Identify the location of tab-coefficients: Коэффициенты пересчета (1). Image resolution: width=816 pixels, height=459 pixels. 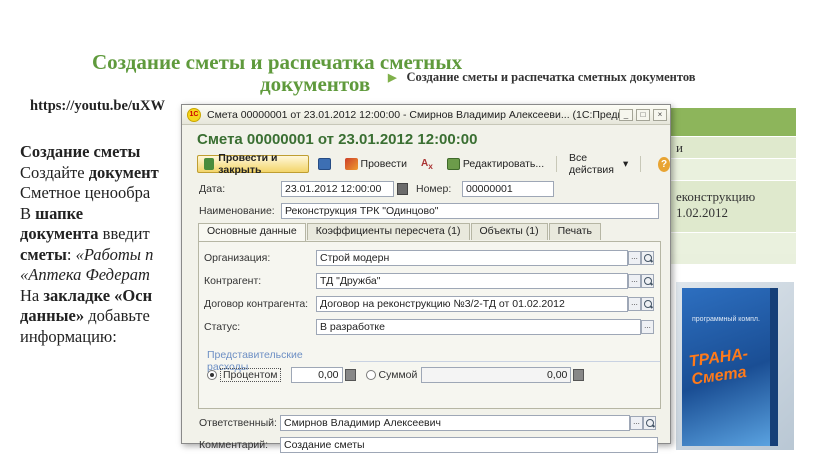
(388, 231).